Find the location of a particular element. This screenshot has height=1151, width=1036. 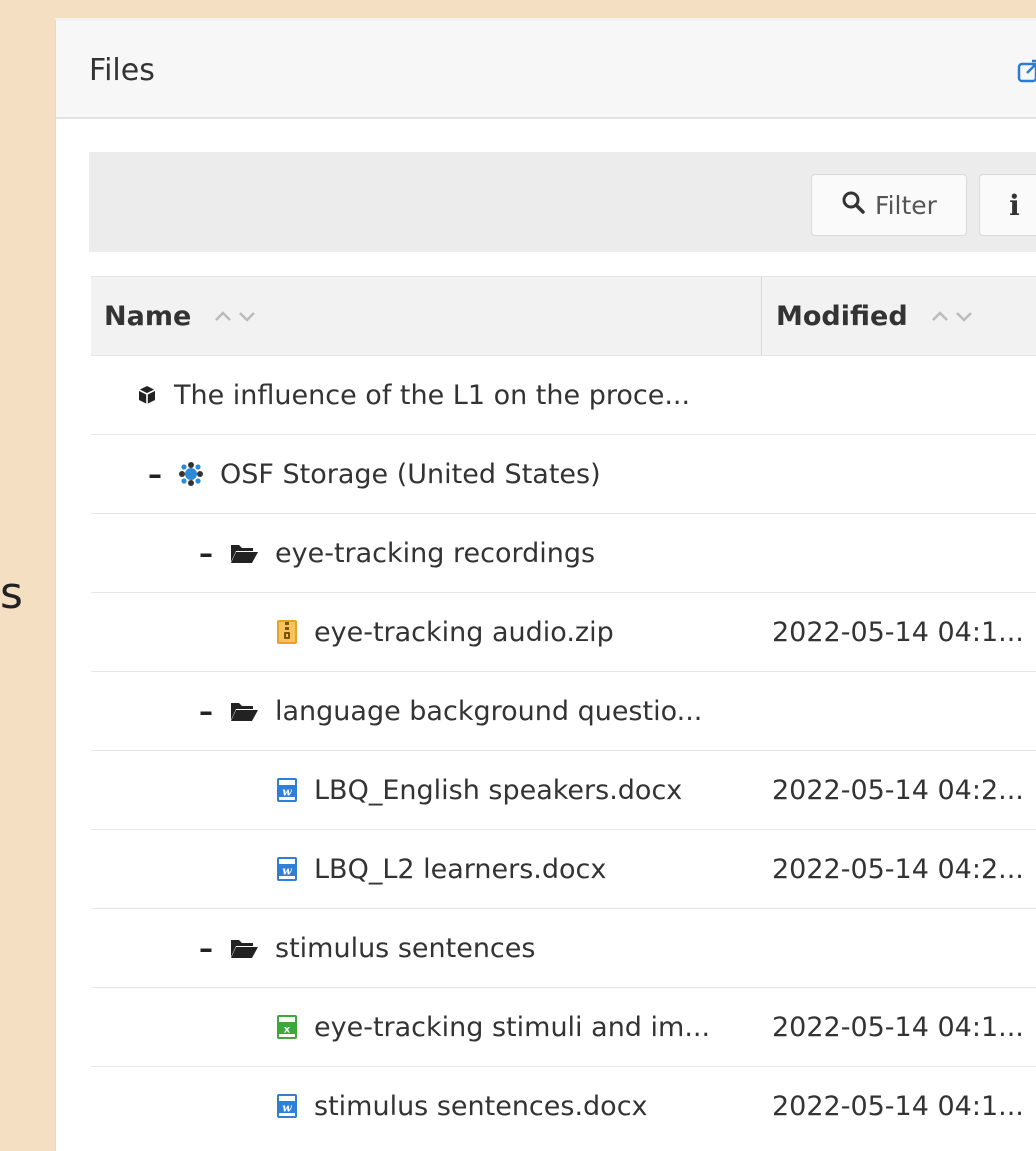

file-name-cell: – OSF Storage (United States) is located at coordinates (374, 474).